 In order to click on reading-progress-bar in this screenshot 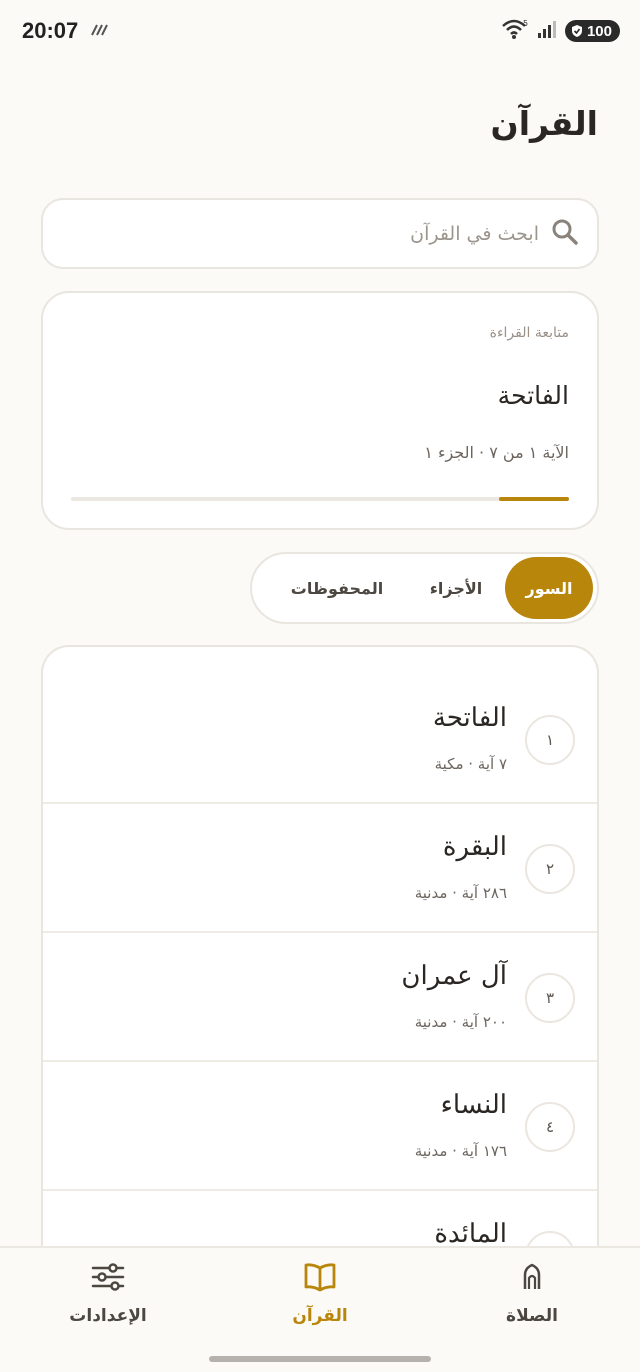, I will do `click(320, 499)`.